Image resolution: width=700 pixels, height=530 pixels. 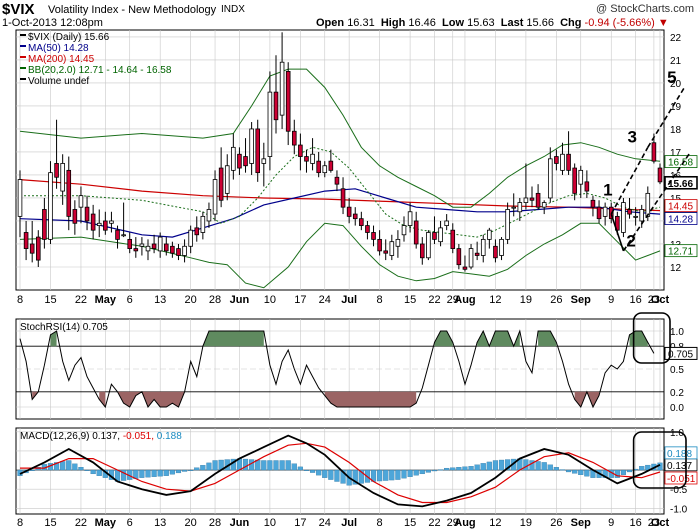 What do you see at coordinates (434, 300) in the screenshot?
I see `x-axis-label: 22` at bounding box center [434, 300].